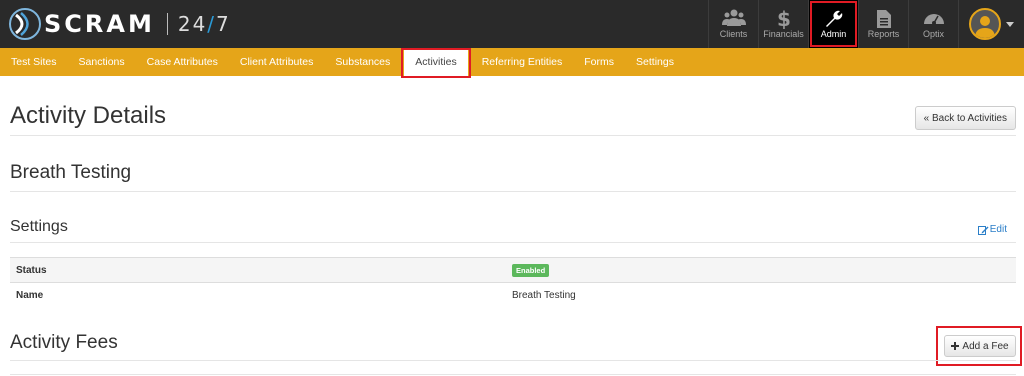  I want to click on users-icon, so click(733, 17).